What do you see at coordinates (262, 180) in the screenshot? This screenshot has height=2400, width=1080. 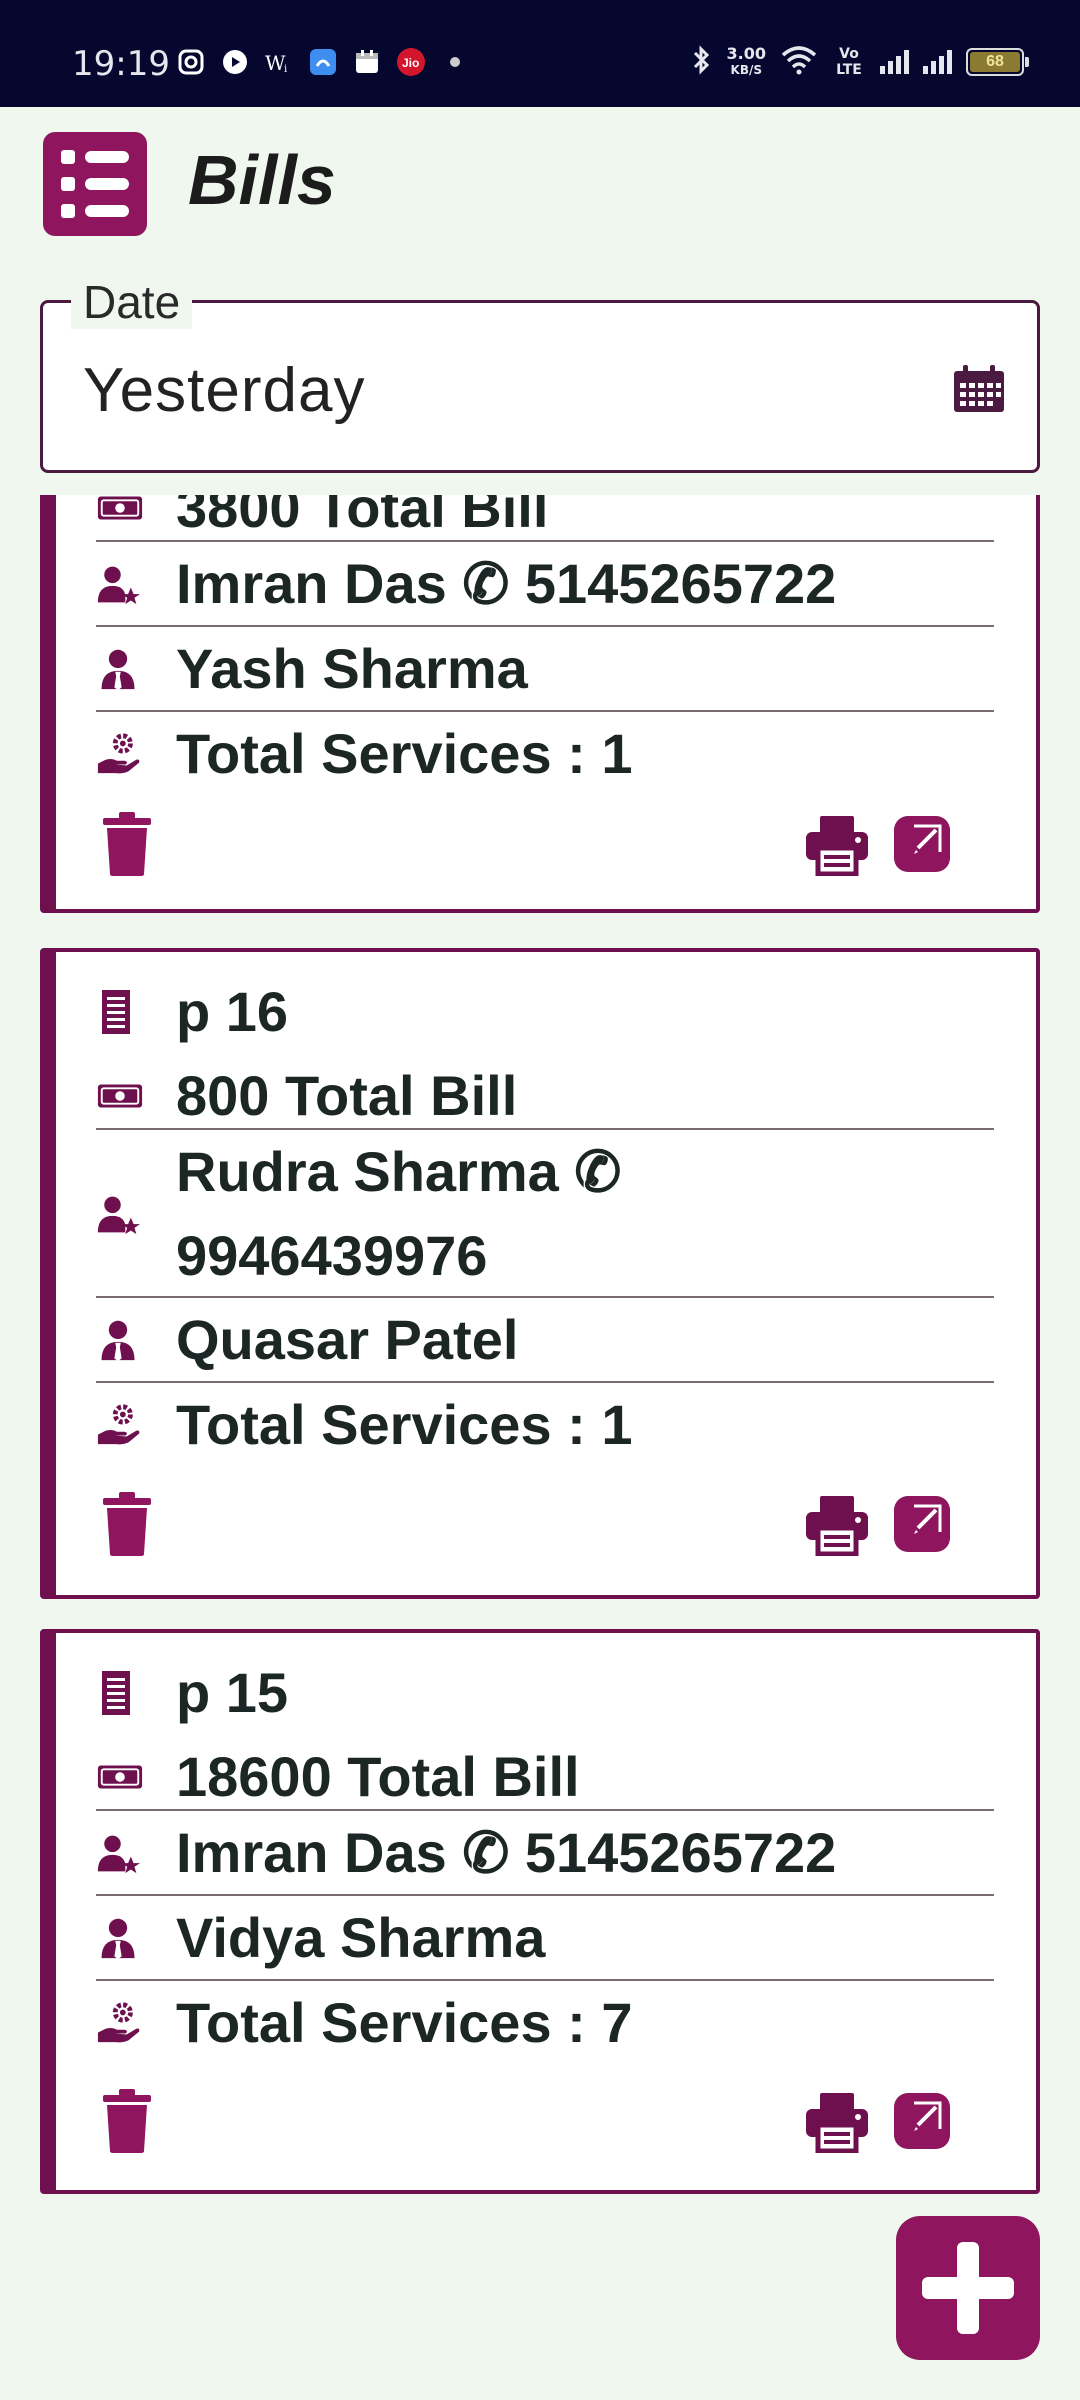 I see `page-title: Bills` at bounding box center [262, 180].